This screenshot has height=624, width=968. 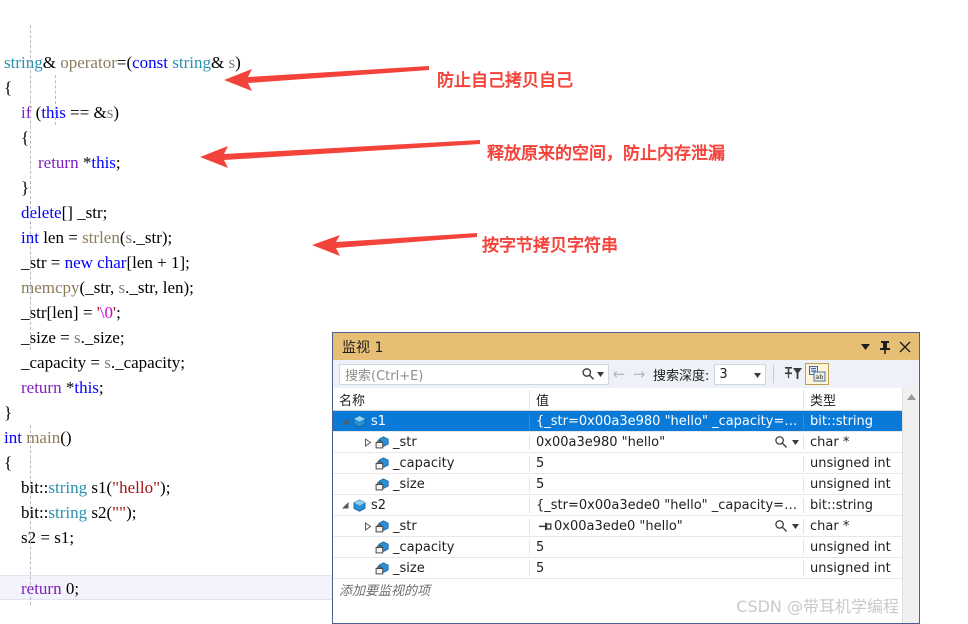 What do you see at coordinates (326, 78) in the screenshot?
I see `arrow-self-assign` at bounding box center [326, 78].